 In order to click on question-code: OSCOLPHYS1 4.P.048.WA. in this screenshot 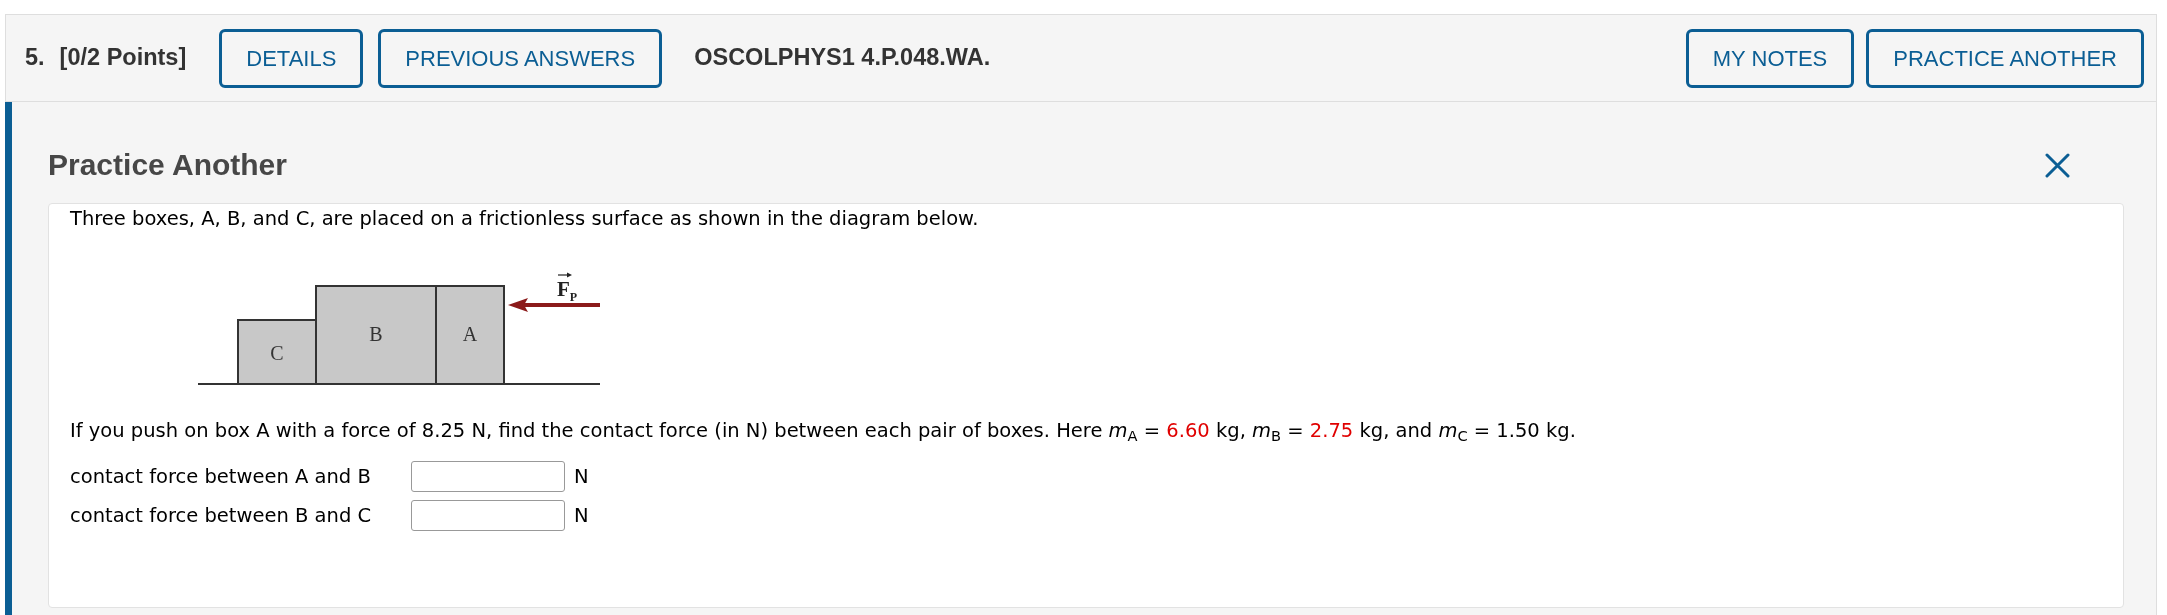, I will do `click(842, 58)`.